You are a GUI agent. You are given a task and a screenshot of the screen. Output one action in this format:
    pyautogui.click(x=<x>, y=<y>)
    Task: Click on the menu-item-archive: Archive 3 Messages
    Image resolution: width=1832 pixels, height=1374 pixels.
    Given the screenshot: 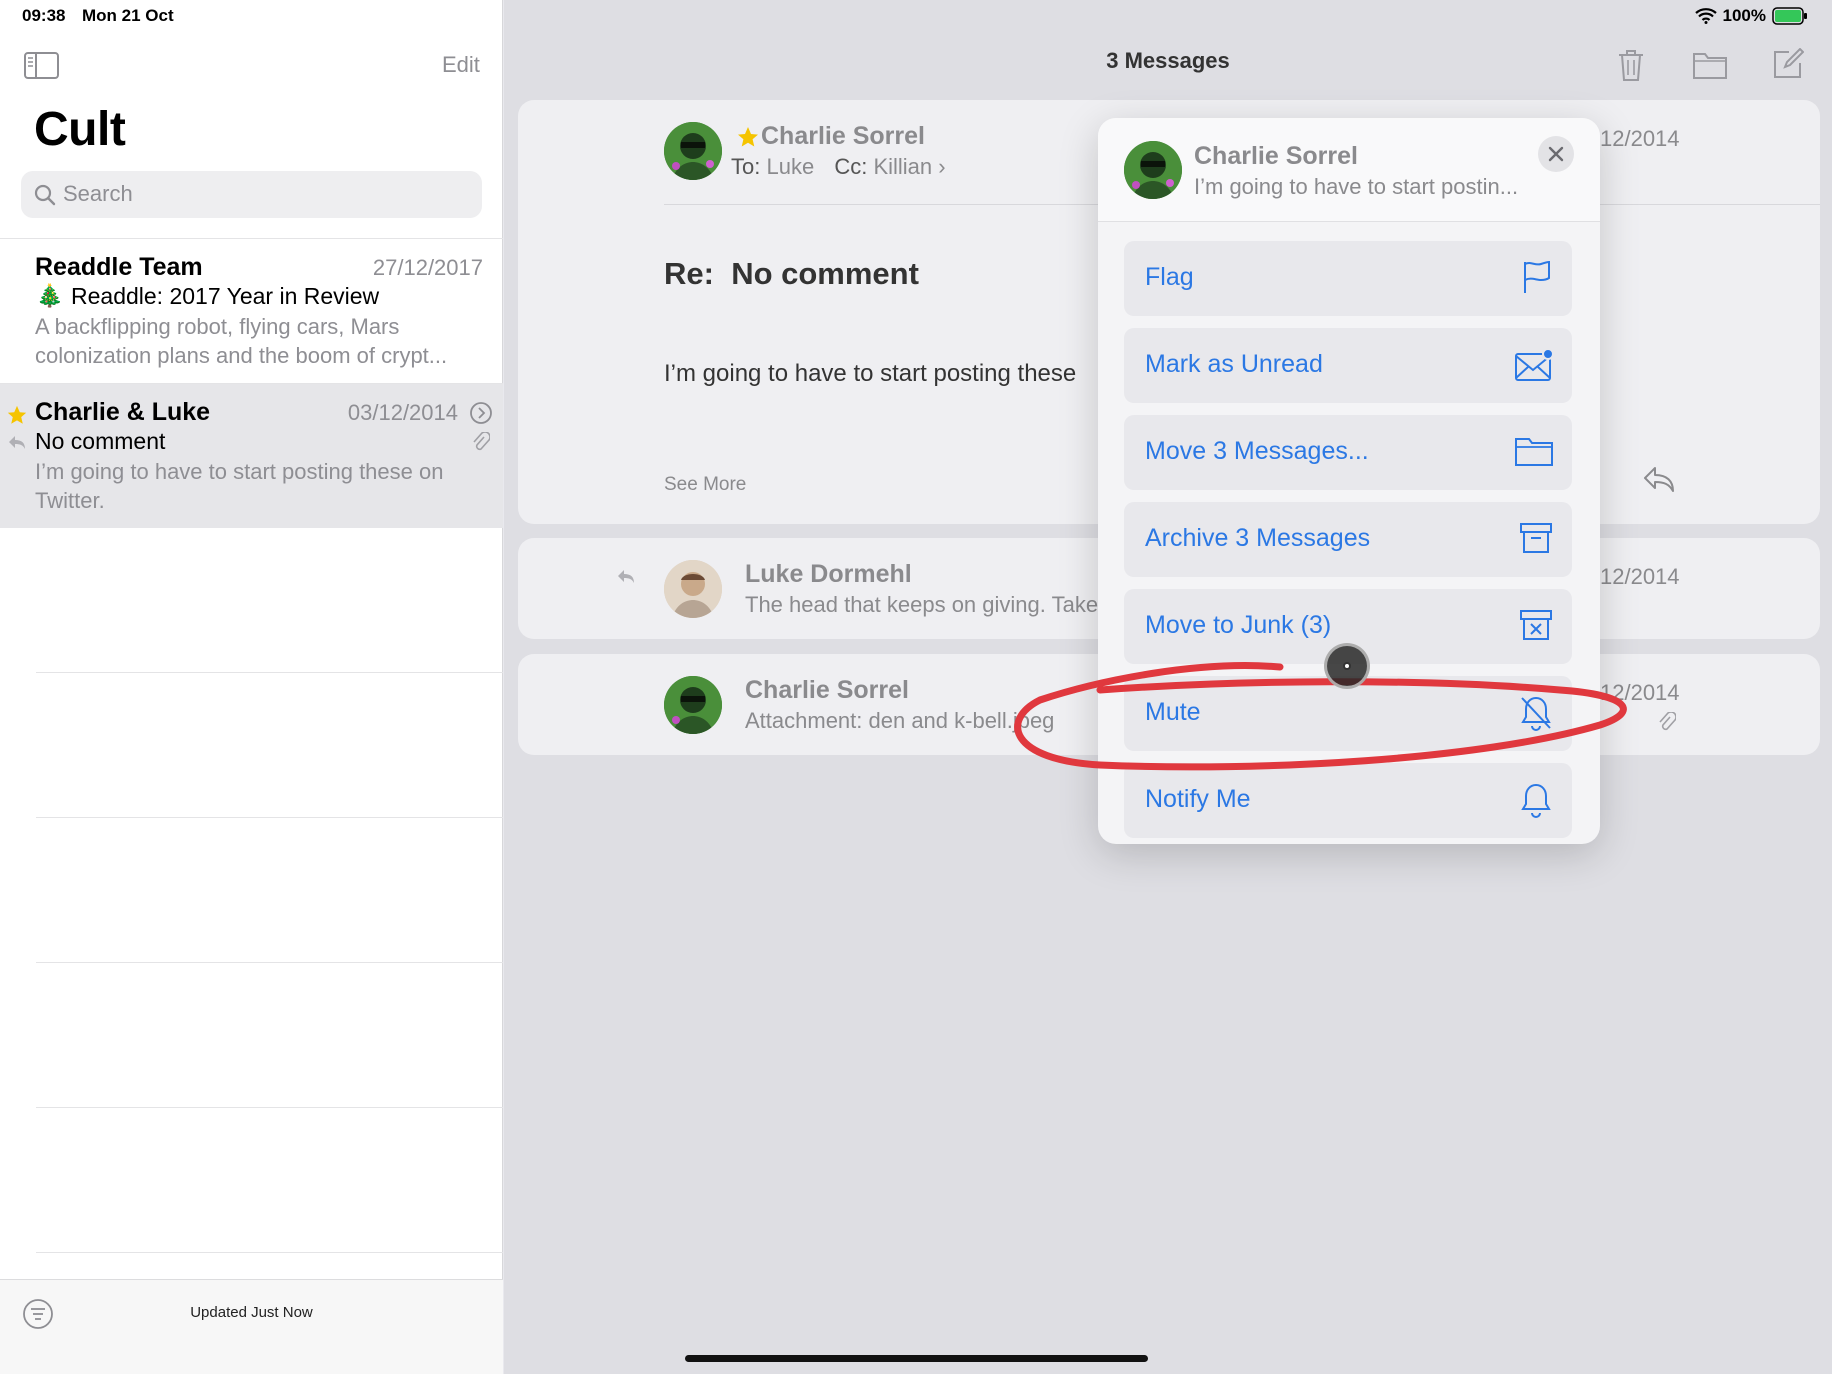 What is the action you would take?
    pyautogui.click(x=1348, y=539)
    